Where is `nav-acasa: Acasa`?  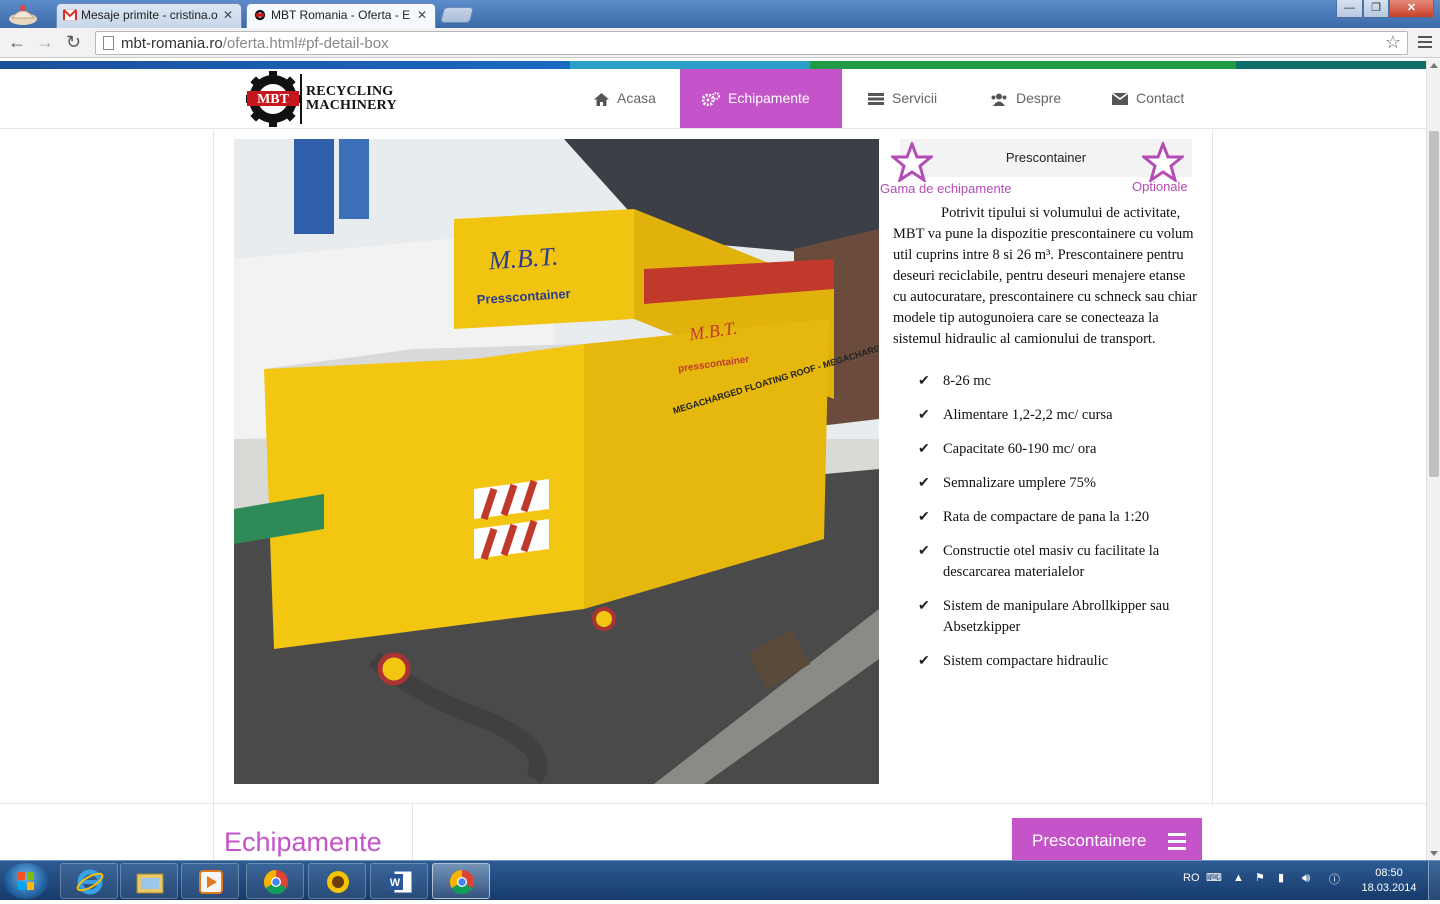
nav-acasa: Acasa is located at coordinates (625, 98).